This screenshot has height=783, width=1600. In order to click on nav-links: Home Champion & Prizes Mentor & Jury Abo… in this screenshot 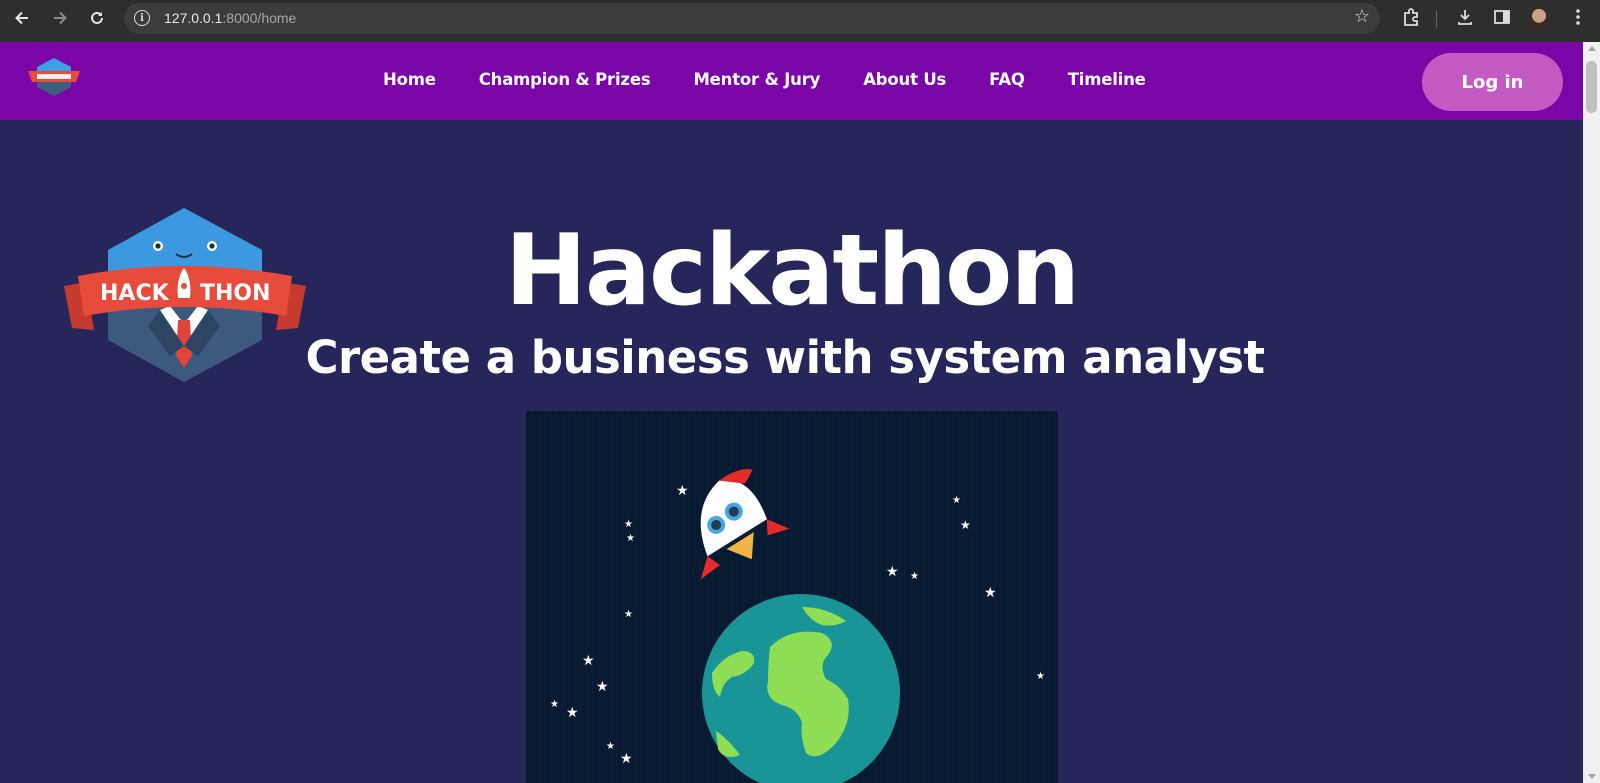, I will do `click(786, 79)`.